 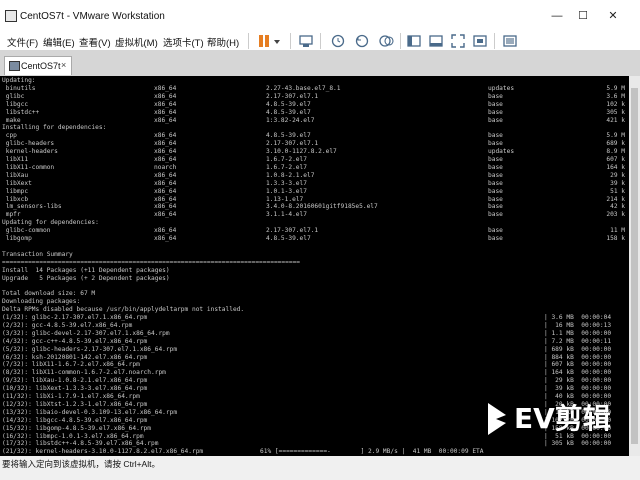 What do you see at coordinates (314, 105) in the screenshot?
I see `console-line: libgcc x86_64 4.8.5-39.el7 base 102 k` at bounding box center [314, 105].